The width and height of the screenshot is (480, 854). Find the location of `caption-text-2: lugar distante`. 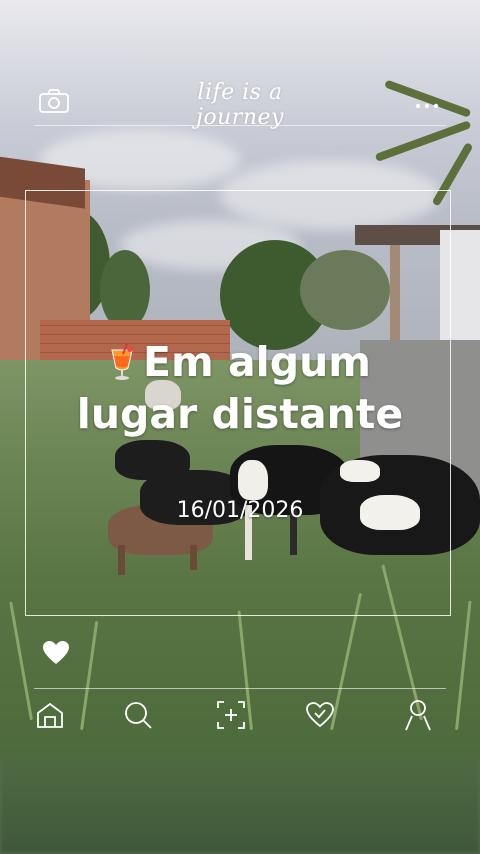

caption-text-2: lugar distante is located at coordinates (240, 414).